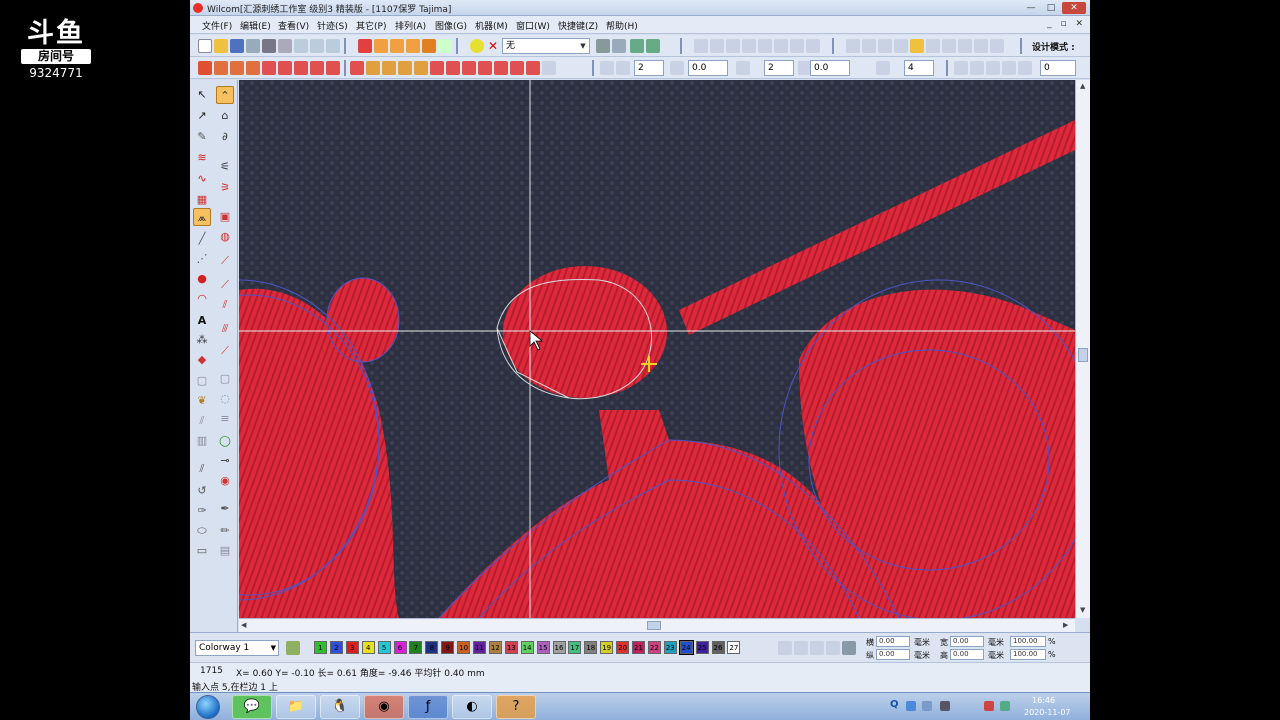  What do you see at coordinates (432, 647) in the screenshot?
I see `thread-chip: 8` at bounding box center [432, 647].